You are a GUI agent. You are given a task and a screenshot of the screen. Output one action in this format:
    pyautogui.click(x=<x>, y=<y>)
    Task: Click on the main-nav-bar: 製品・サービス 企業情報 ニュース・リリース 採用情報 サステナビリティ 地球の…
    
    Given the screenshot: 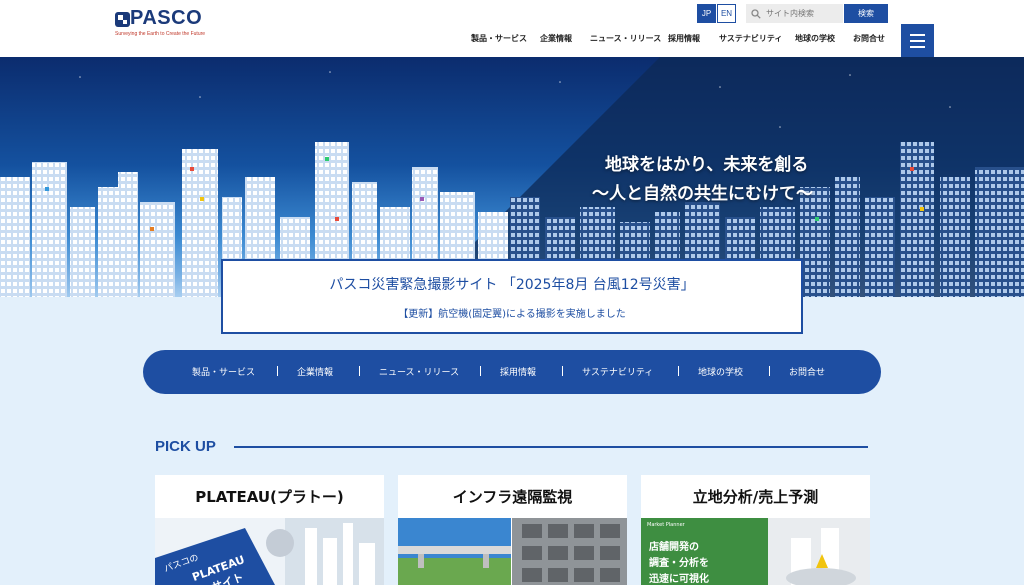 What is the action you would take?
    pyautogui.click(x=512, y=372)
    